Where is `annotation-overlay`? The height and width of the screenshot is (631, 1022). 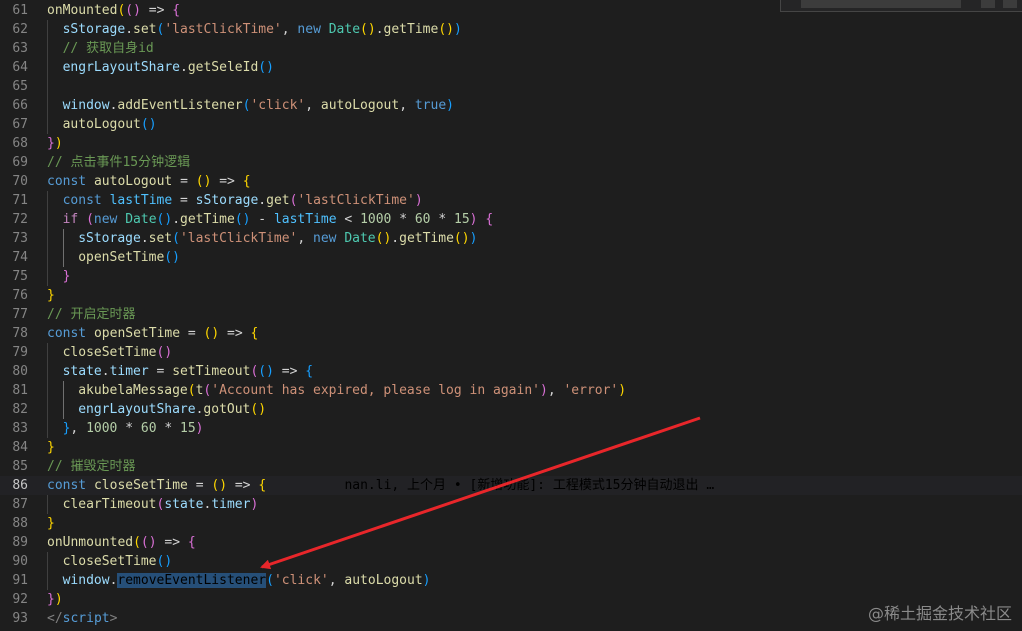 annotation-overlay is located at coordinates (480, 493).